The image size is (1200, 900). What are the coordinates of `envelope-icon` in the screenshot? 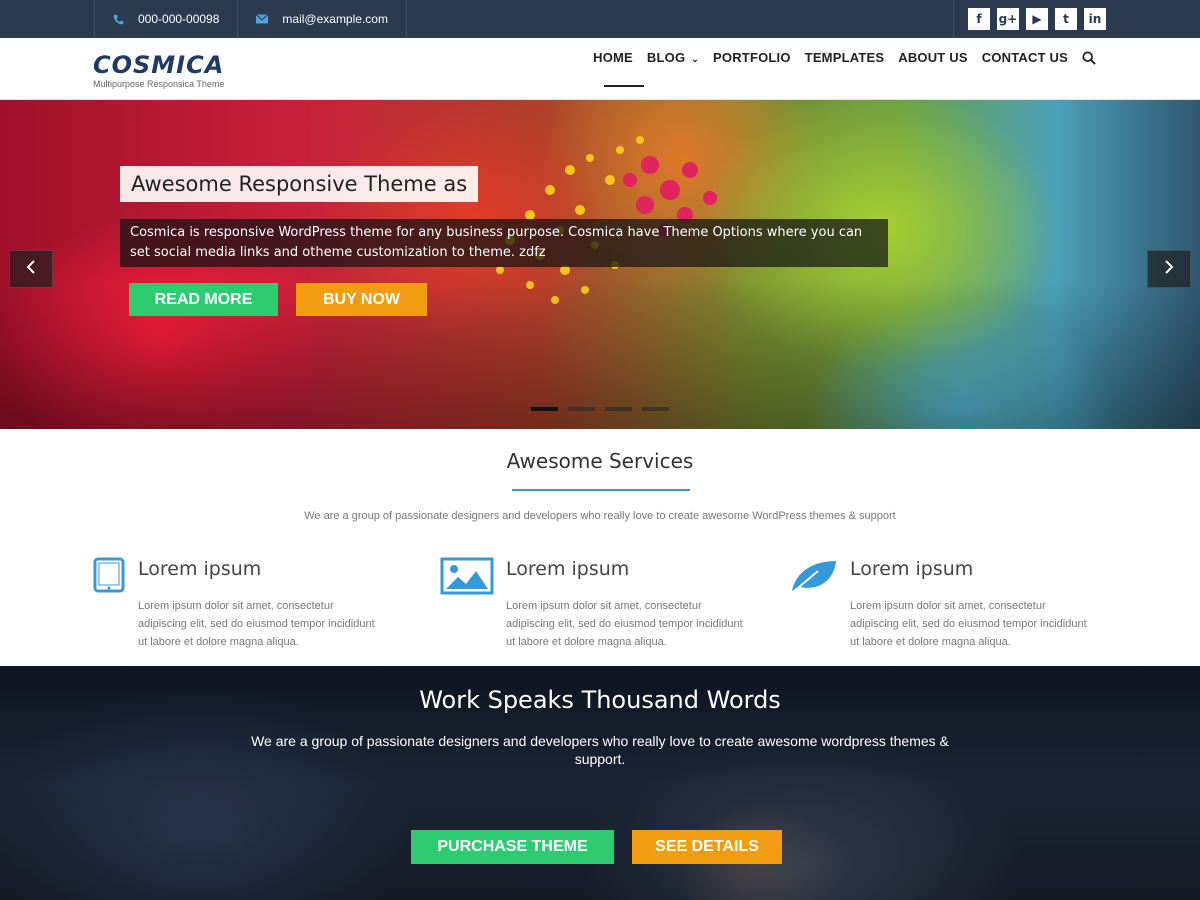 It's located at (262, 19).